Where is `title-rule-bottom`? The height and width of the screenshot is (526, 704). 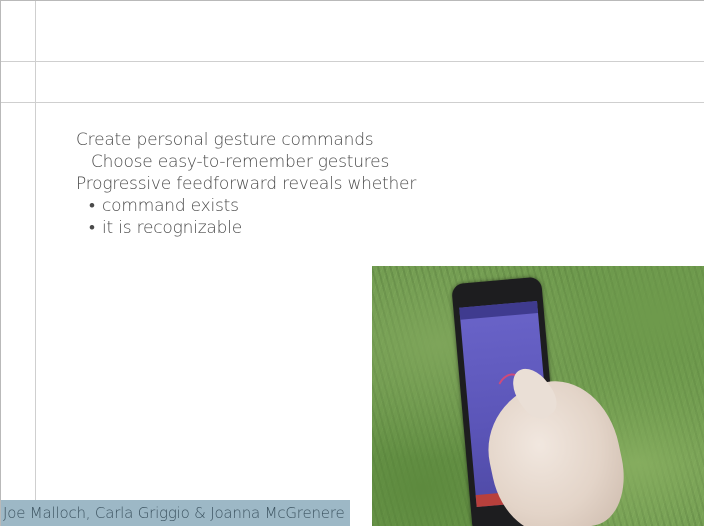 title-rule-bottom is located at coordinates (352, 102).